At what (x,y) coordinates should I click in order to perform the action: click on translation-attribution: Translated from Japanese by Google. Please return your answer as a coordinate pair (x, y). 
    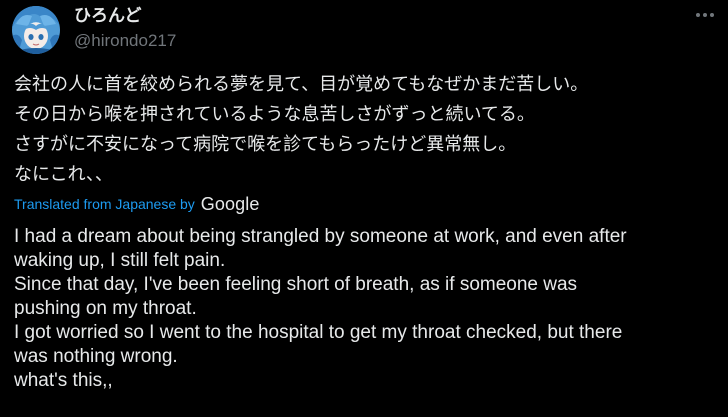
    Looking at the image, I should click on (136, 204).